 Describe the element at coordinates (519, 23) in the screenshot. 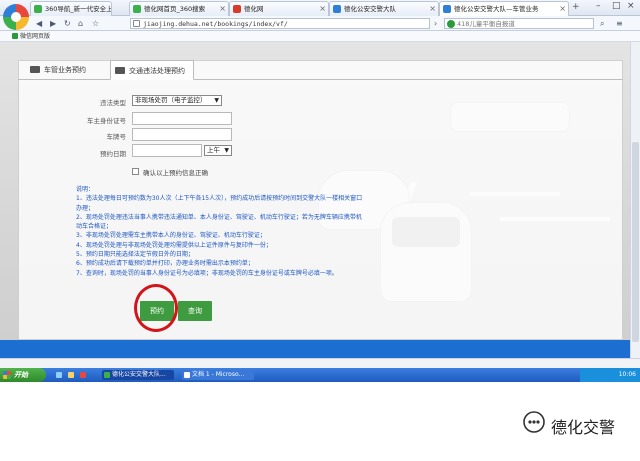

I see `search-box: 418儿童平衡自报道` at that location.